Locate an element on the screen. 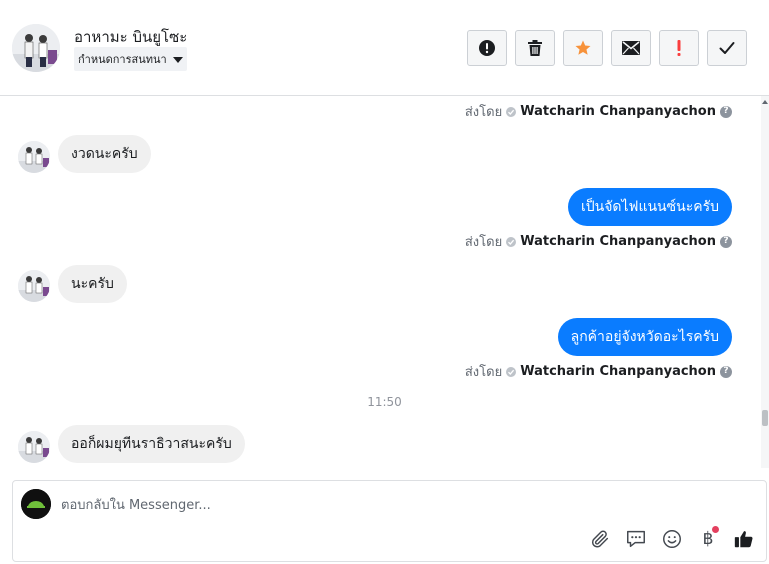 This screenshot has width=769, height=564. mark-unread-button is located at coordinates (631, 48).